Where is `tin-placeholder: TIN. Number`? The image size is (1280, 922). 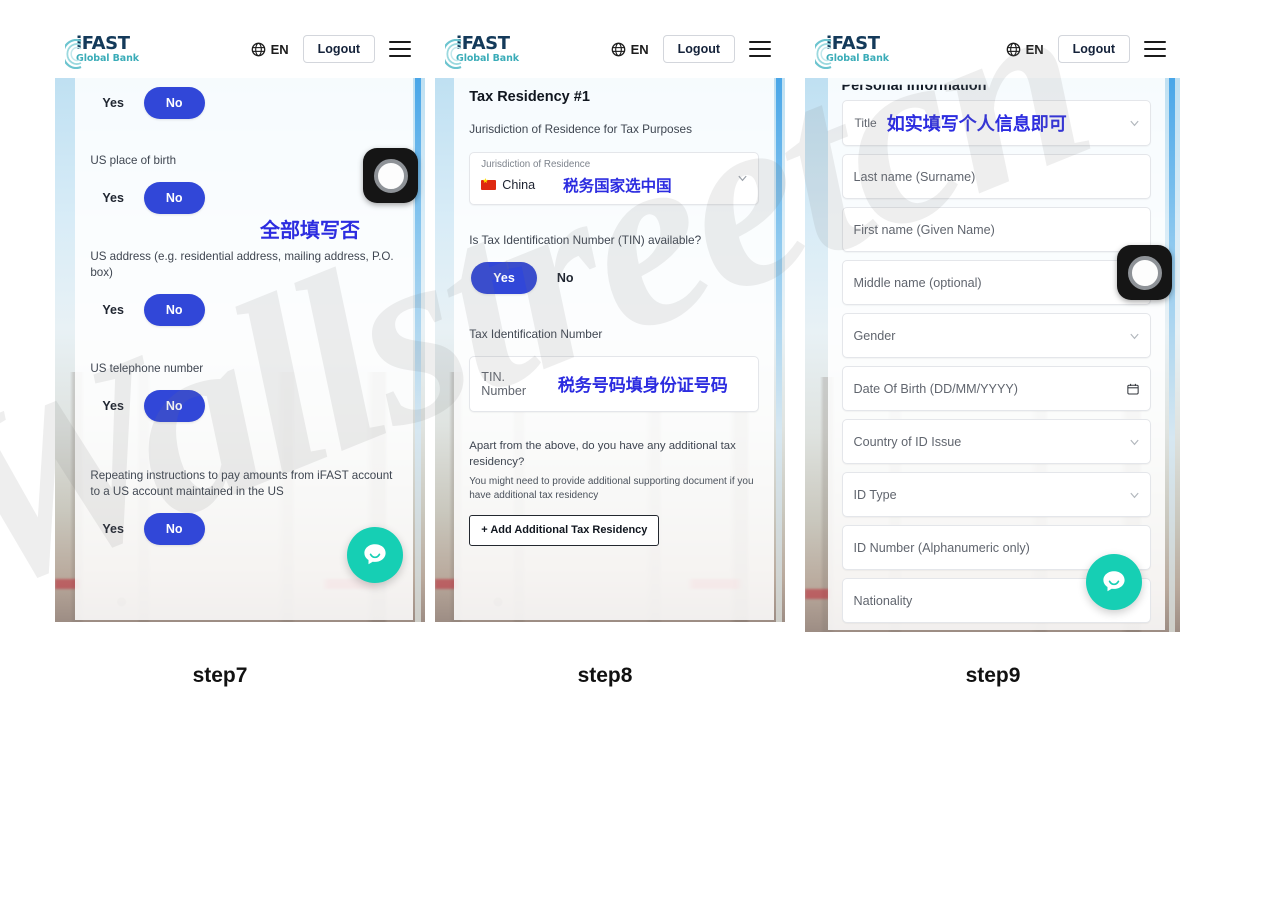 tin-placeholder: TIN. Number is located at coordinates (504, 383).